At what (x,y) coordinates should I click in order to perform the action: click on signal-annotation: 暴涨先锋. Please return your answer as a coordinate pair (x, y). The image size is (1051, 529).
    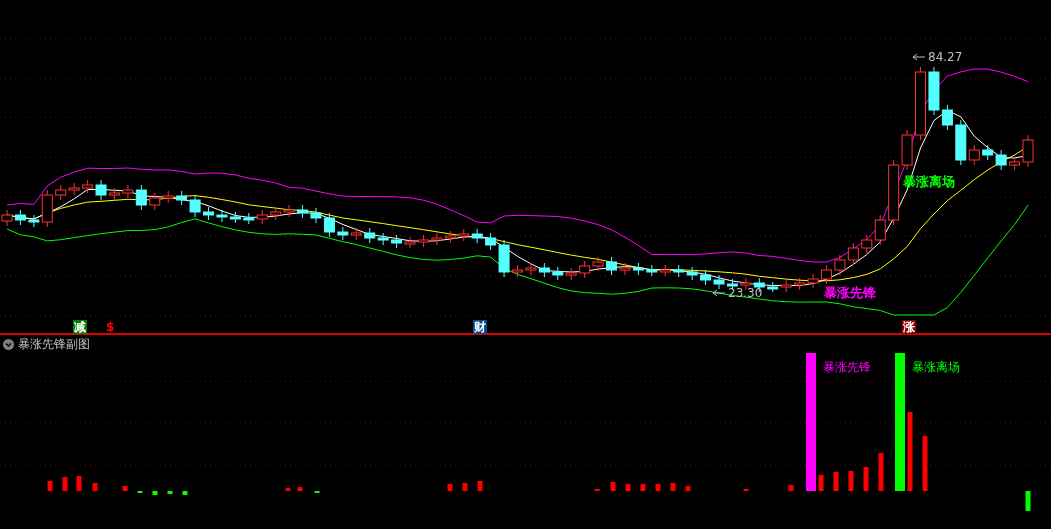
    Looking at the image, I should click on (850, 292).